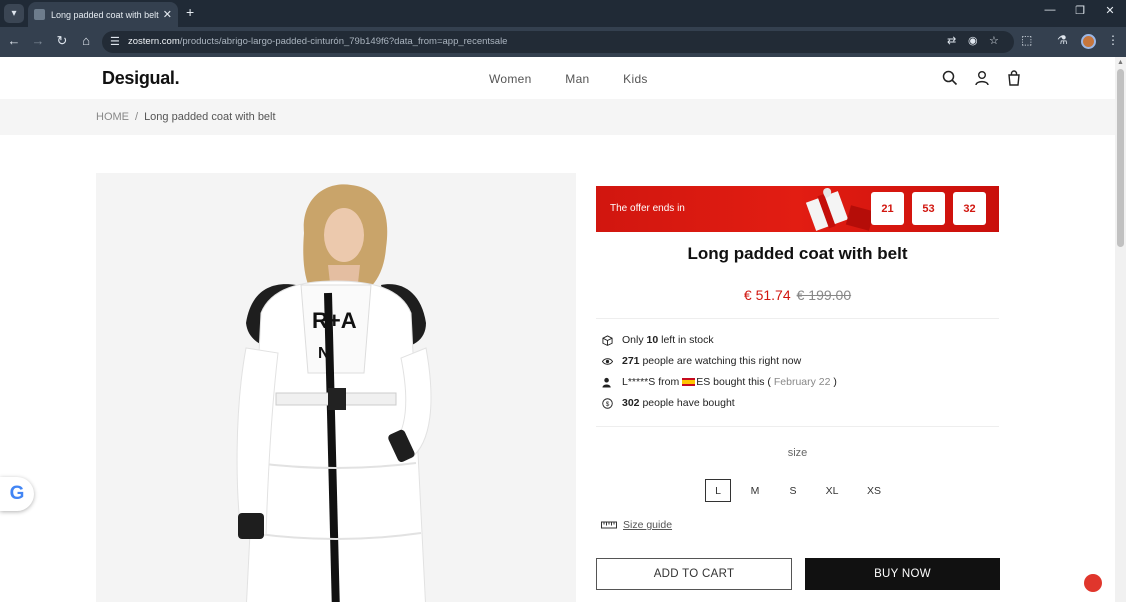  Describe the element at coordinates (1080, 10) in the screenshot. I see `restore-icon: ❐` at that location.